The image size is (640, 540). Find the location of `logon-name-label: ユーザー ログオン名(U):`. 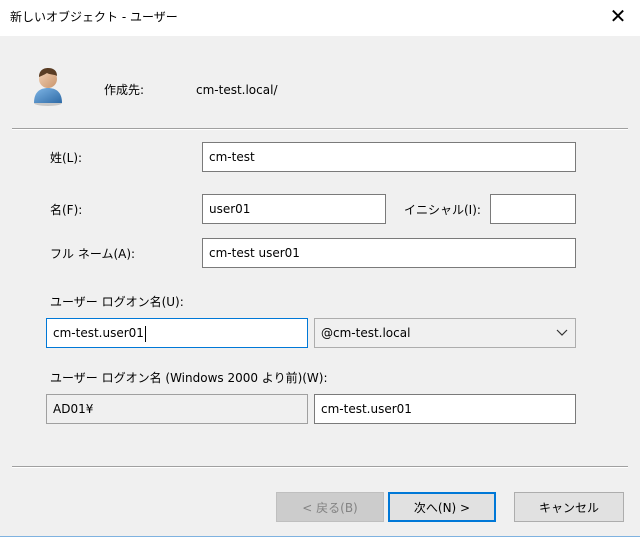

logon-name-label: ユーザー ログオン名(U): is located at coordinates (117, 302).